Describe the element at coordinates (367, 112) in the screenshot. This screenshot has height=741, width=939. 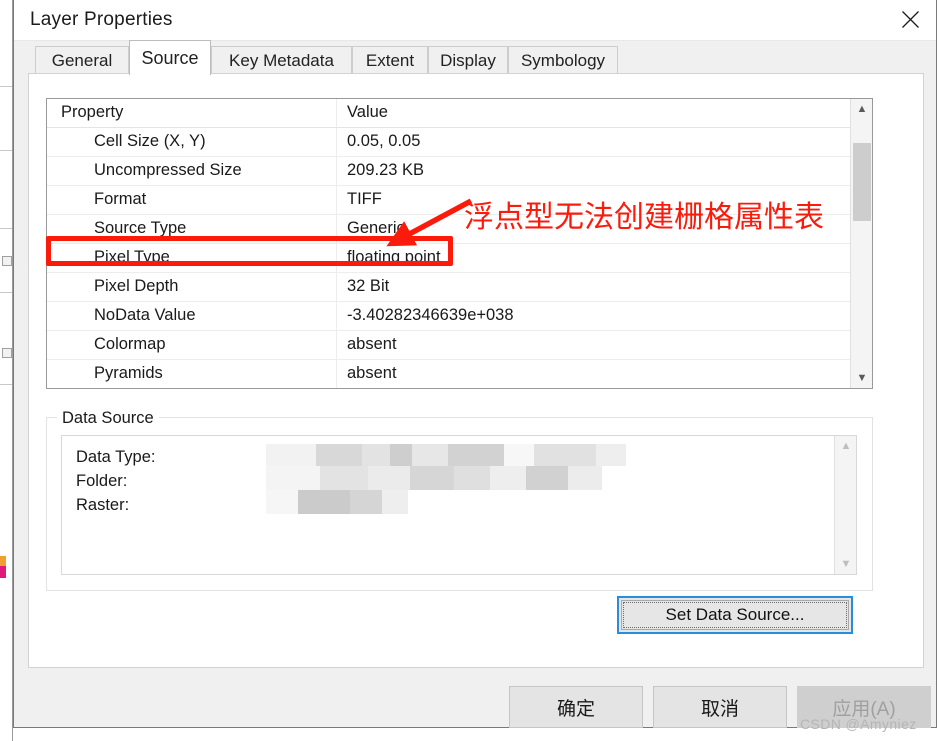
I see `column-header-value: Value` at that location.